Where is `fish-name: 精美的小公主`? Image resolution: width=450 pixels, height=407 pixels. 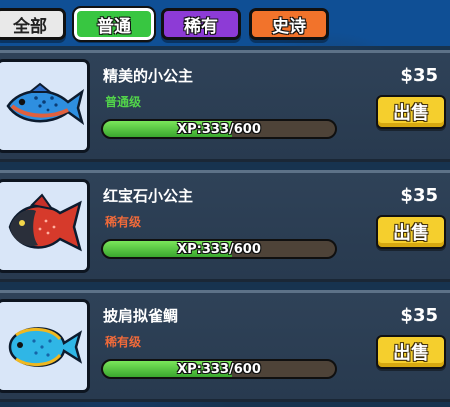
fish-name: 精美的小公主 is located at coordinates (148, 76).